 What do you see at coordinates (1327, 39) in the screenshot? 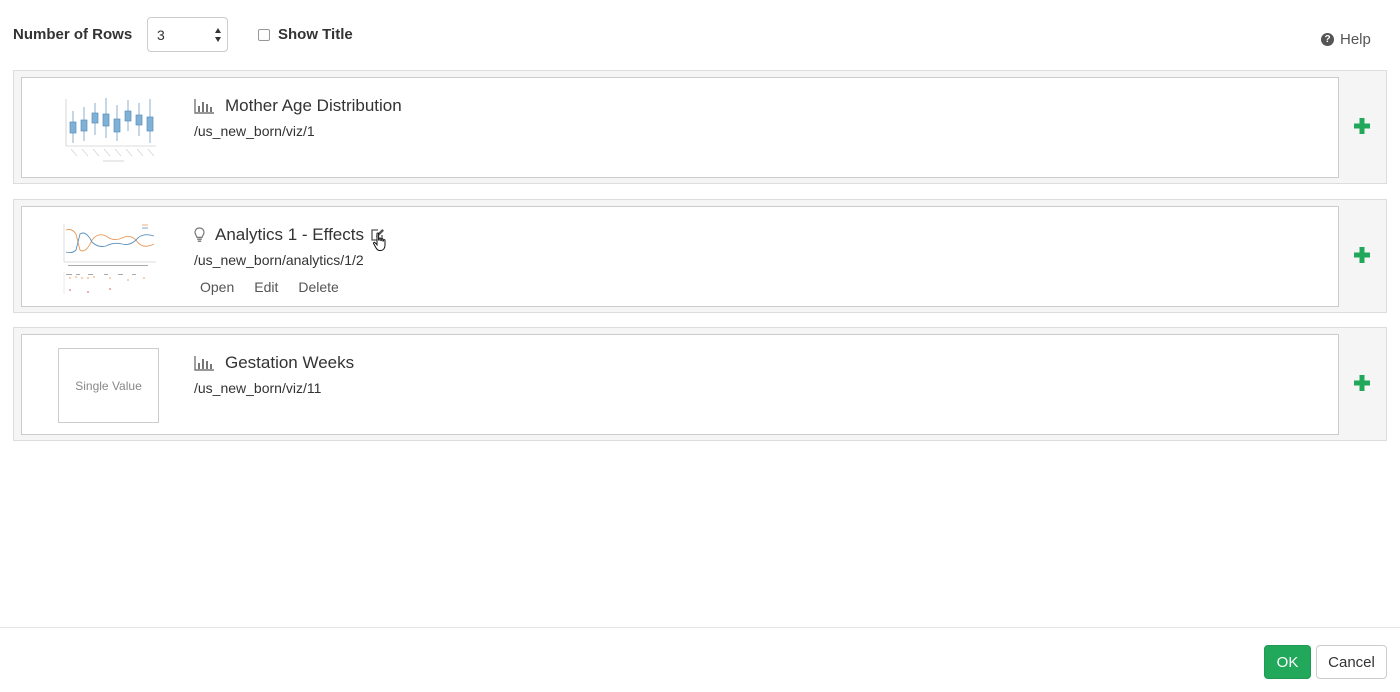
I see `question-circle-icon: ?` at bounding box center [1327, 39].